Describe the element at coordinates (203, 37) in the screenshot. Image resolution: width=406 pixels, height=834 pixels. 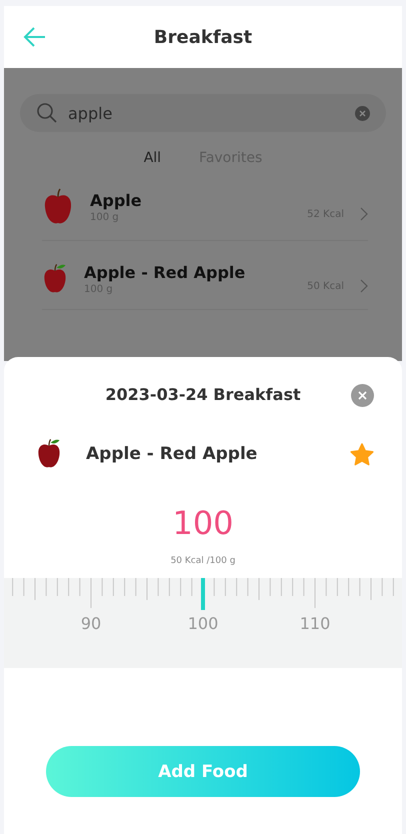
I see `page-title: Breakfast` at that location.